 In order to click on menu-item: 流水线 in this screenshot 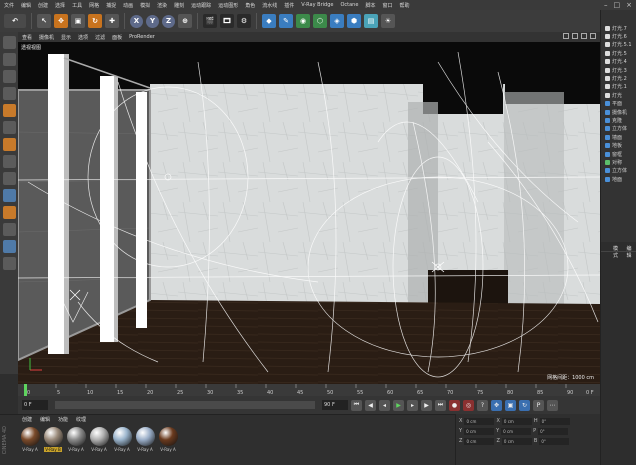, I will do `click(269, 5)`.